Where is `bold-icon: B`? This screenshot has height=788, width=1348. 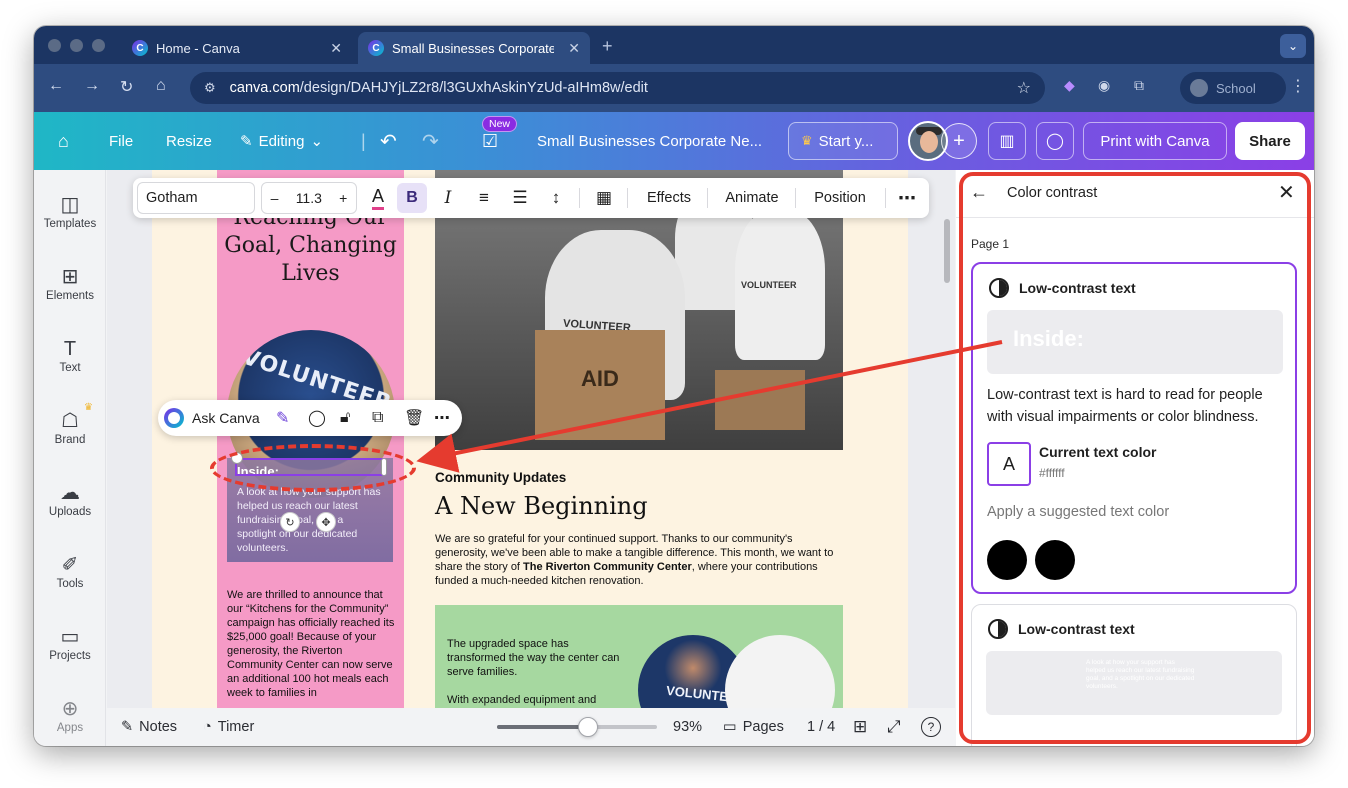
bold-icon: B is located at coordinates (412, 198).